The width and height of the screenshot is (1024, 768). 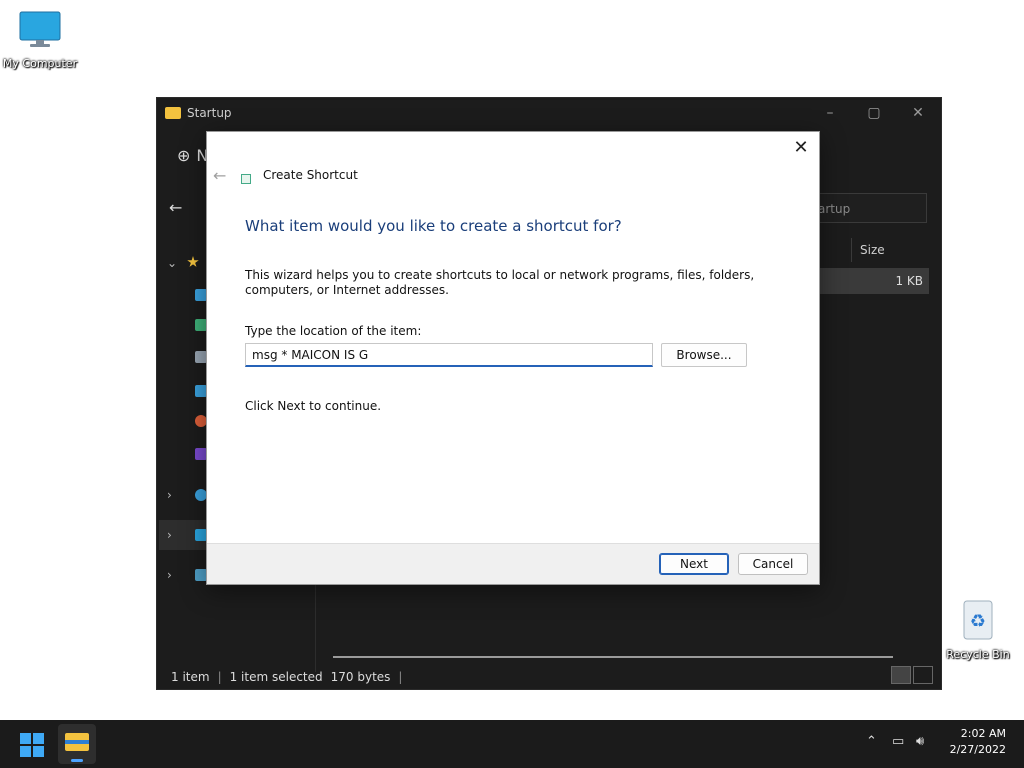 I want to click on close-icon: ✕, so click(x=801, y=148).